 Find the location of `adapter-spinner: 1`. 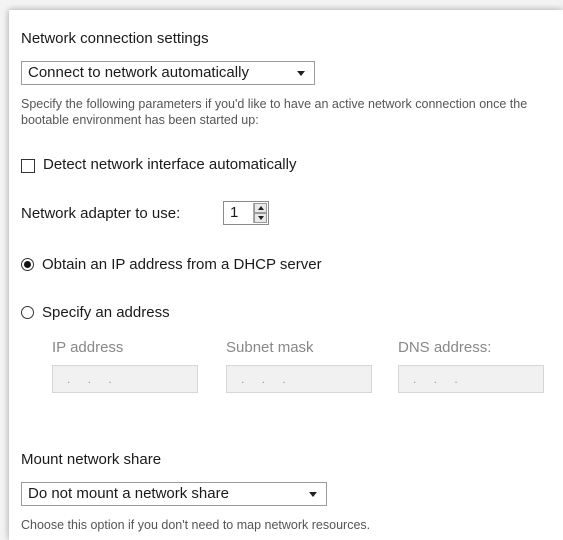

adapter-spinner: 1 is located at coordinates (246, 213).